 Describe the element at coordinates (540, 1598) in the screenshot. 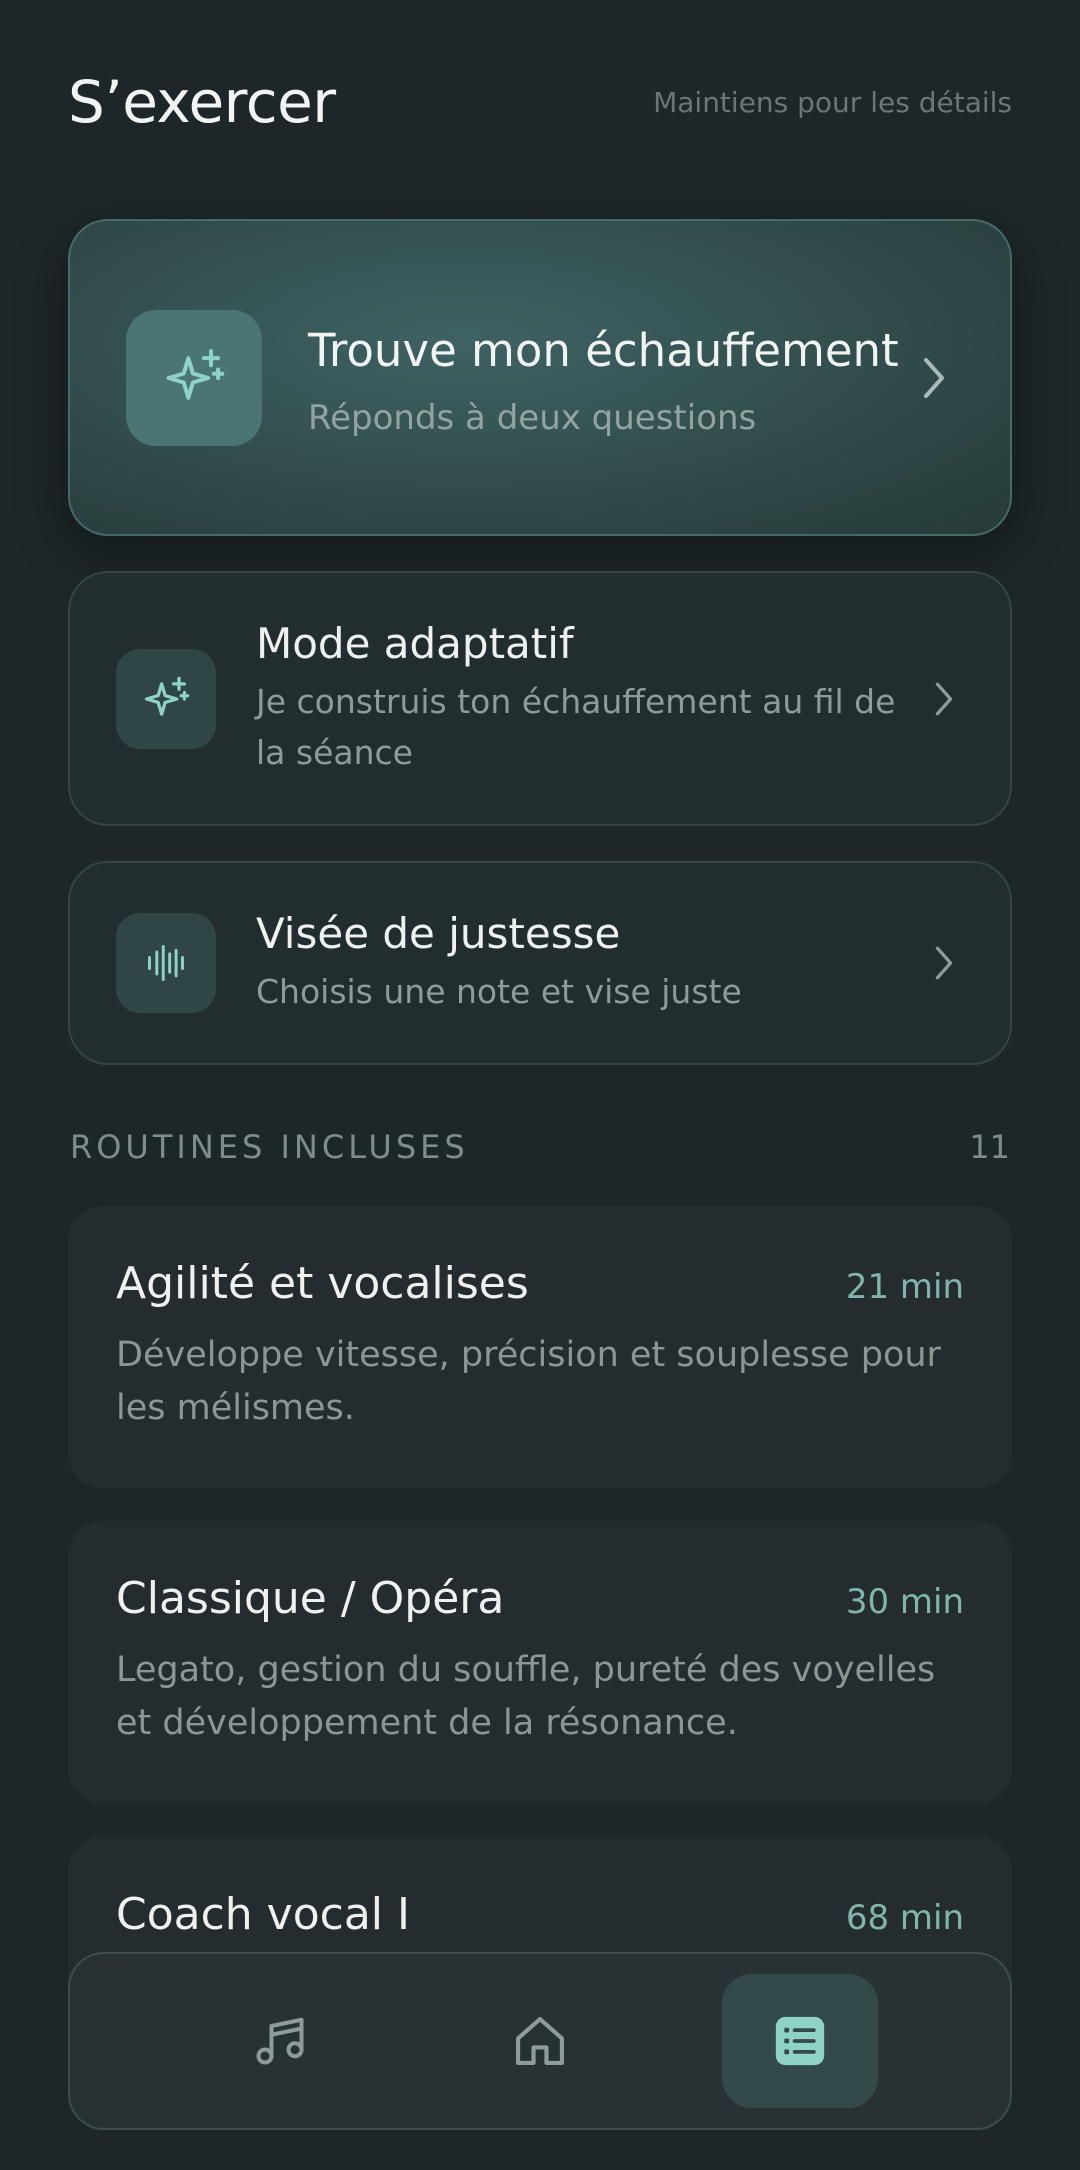

I see `routine-header: Classique / Opéra 30 min` at that location.